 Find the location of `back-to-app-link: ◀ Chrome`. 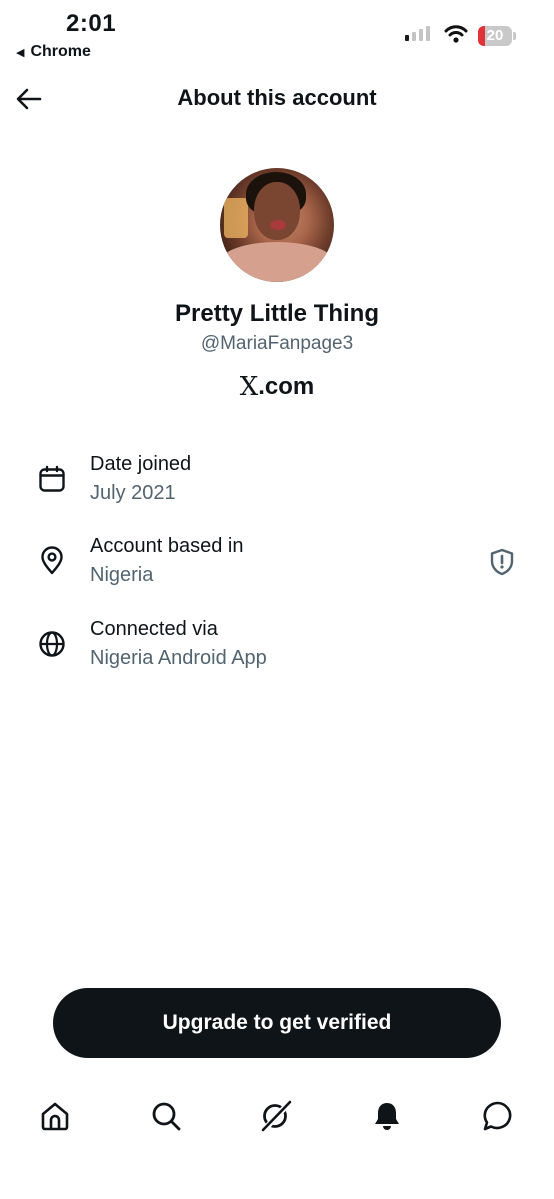

back-to-app-link: ◀ Chrome is located at coordinates (53, 52).